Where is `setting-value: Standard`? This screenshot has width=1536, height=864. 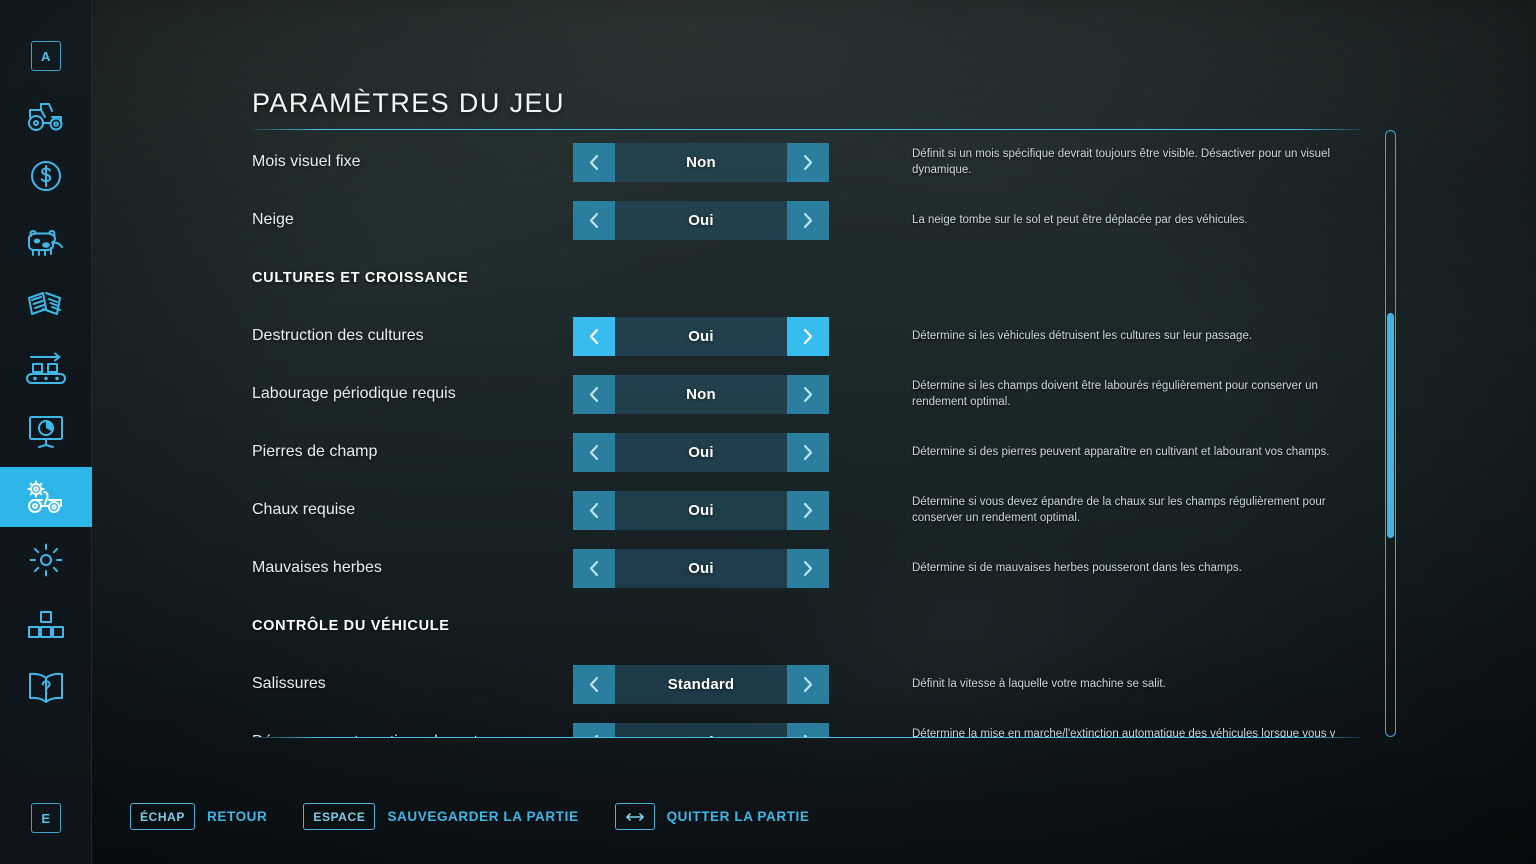 setting-value: Standard is located at coordinates (701, 684).